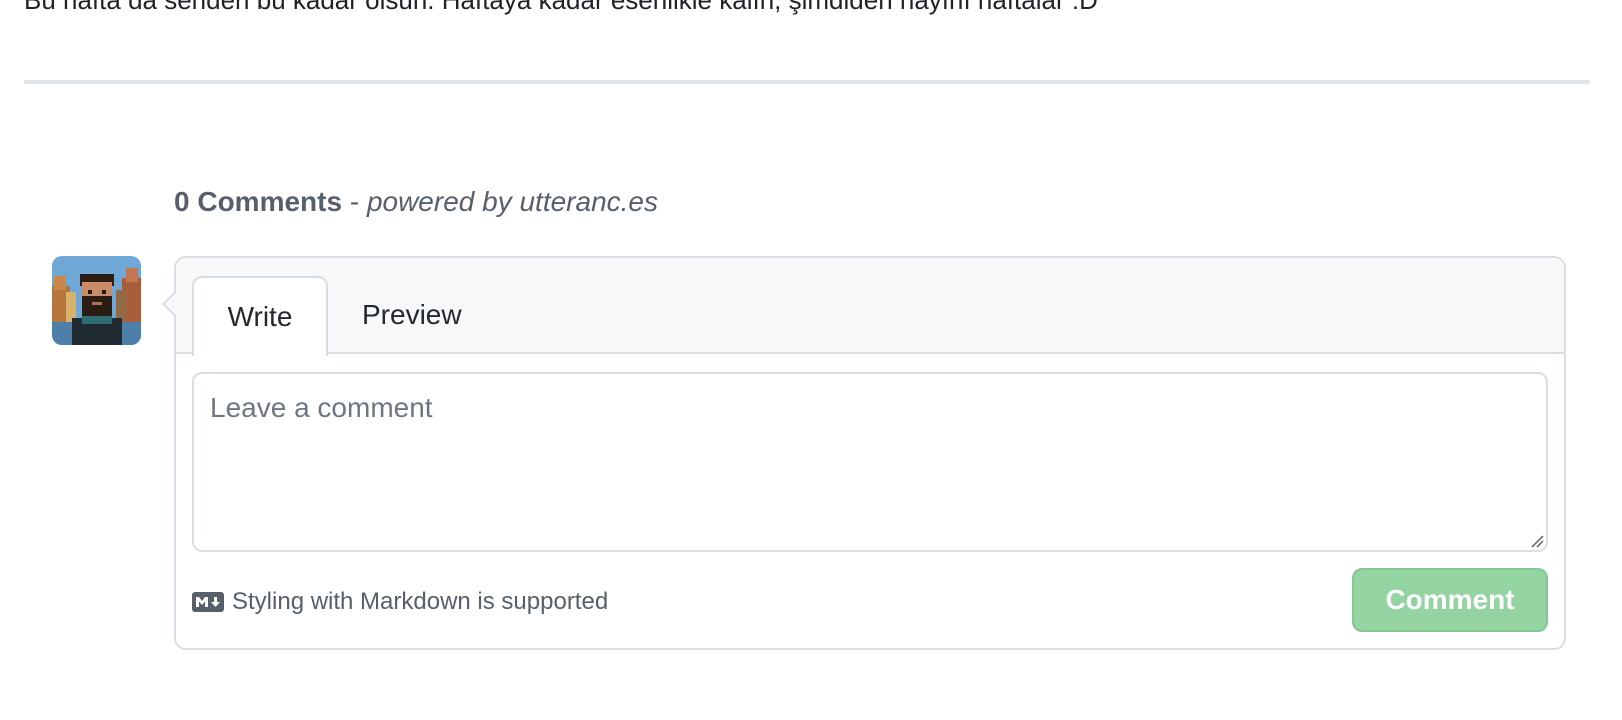 The height and width of the screenshot is (720, 1622). Describe the element at coordinates (260, 316) in the screenshot. I see `tab-write: Write` at that location.